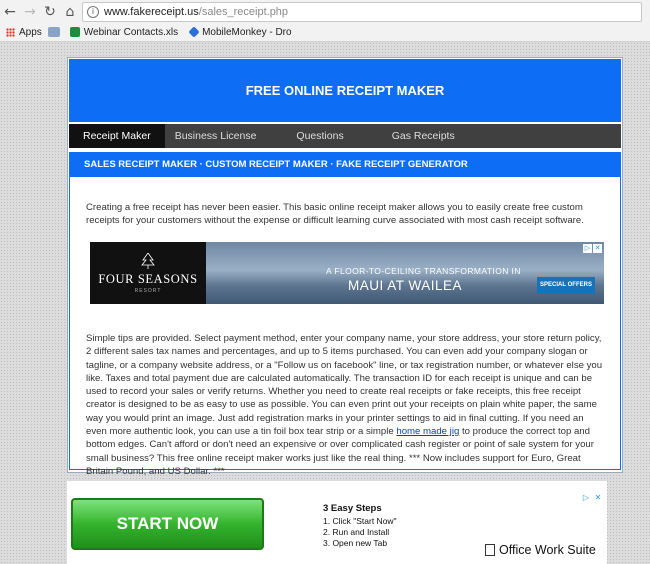  I want to click on start-now-button: START NOW, so click(167, 524).